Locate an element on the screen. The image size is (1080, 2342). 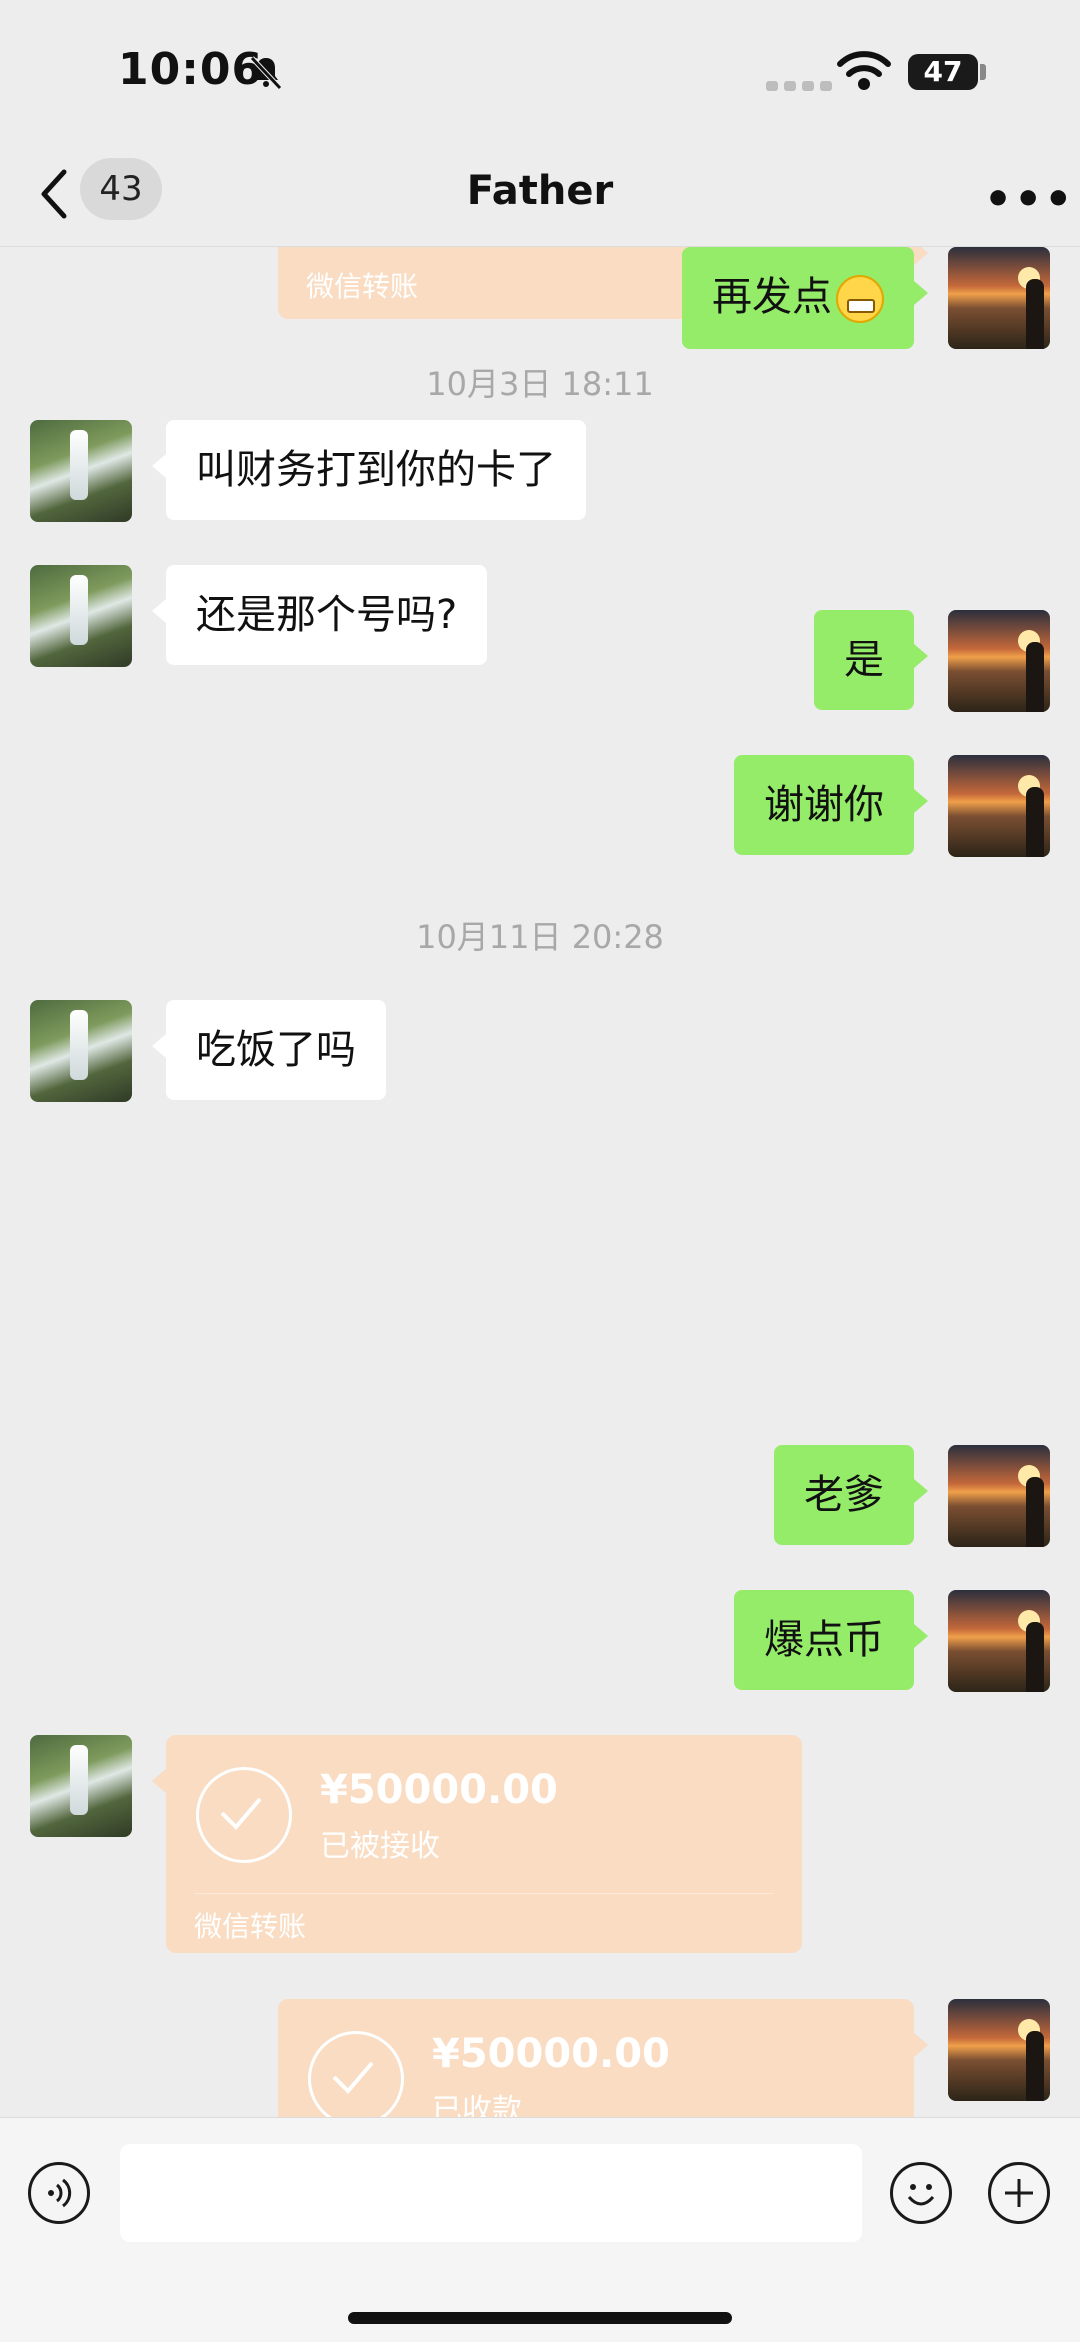
home-indicator is located at coordinates (540, 2318).